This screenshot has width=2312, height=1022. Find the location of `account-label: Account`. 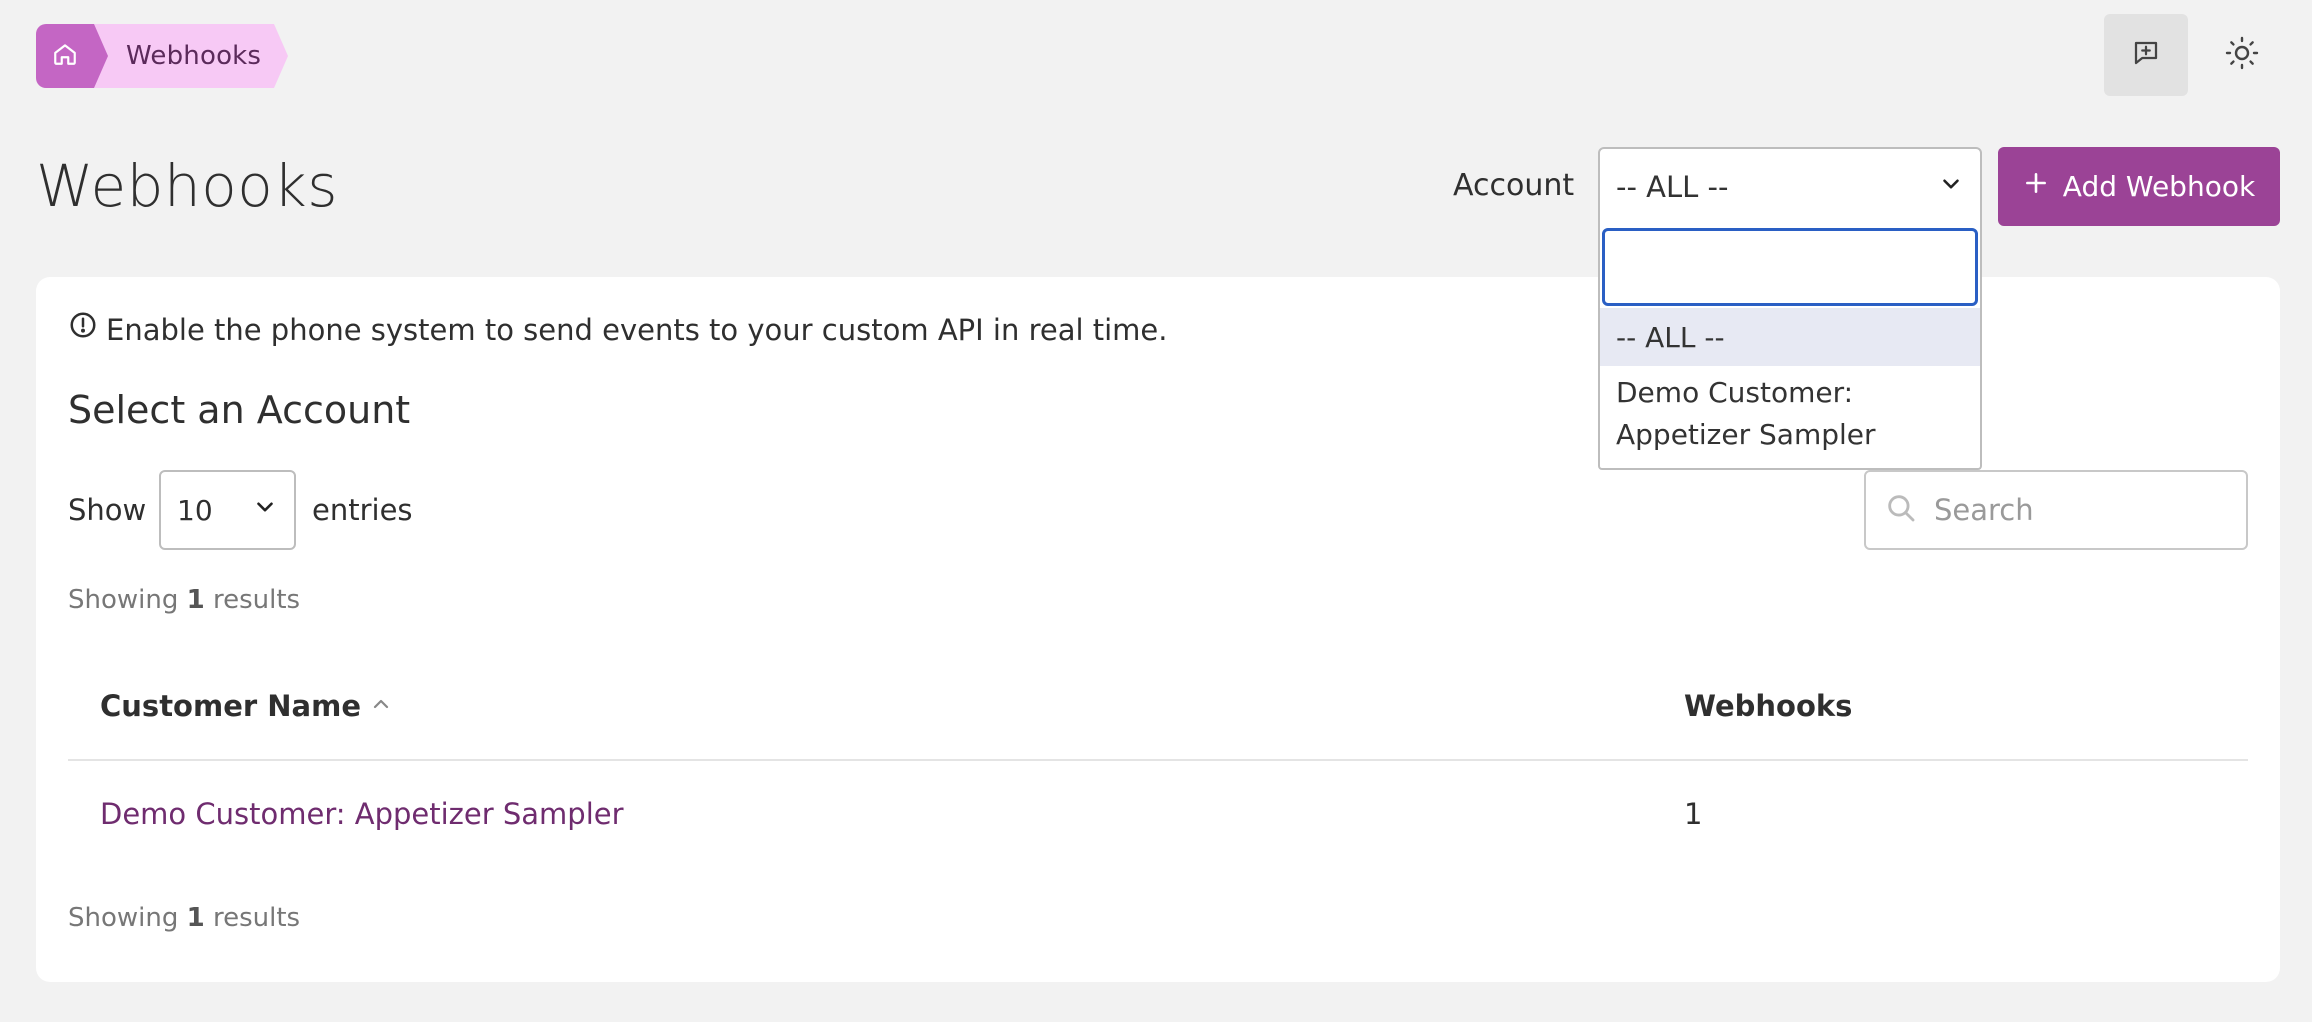

account-label: Account is located at coordinates (1514, 185).